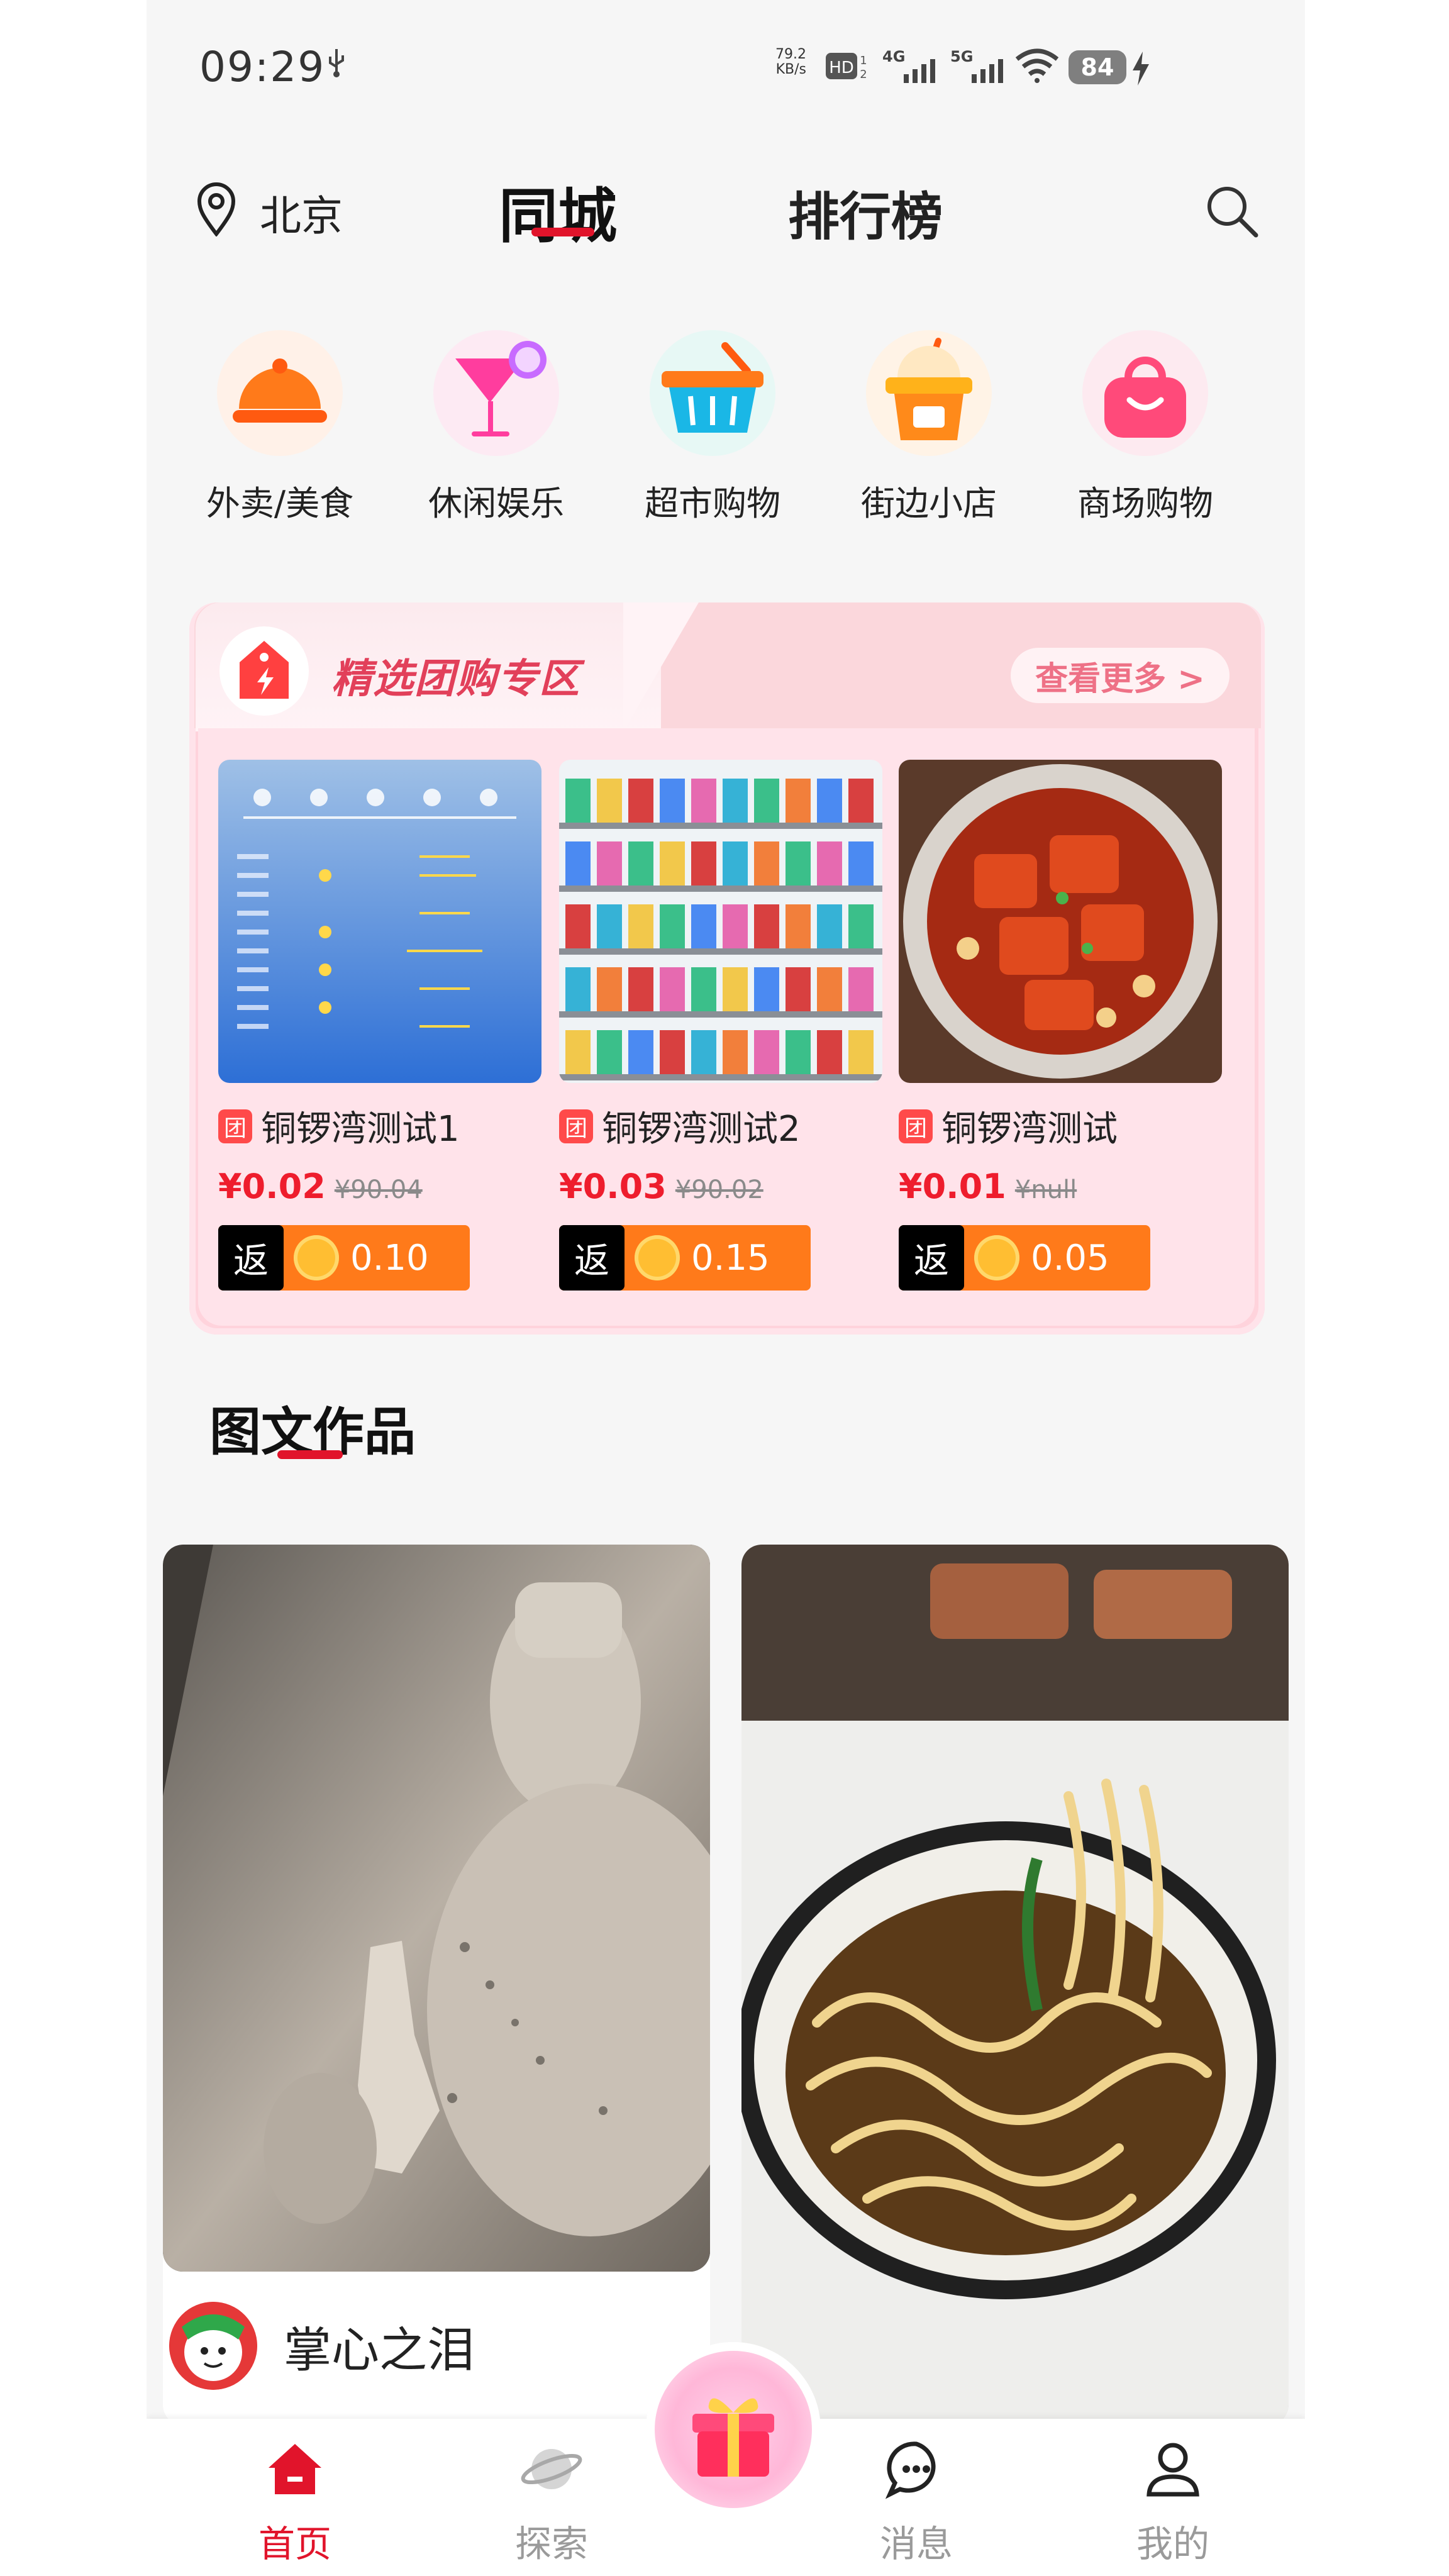 The width and height of the screenshot is (1449, 2576). I want to click on product-image-weather, so click(379, 921).